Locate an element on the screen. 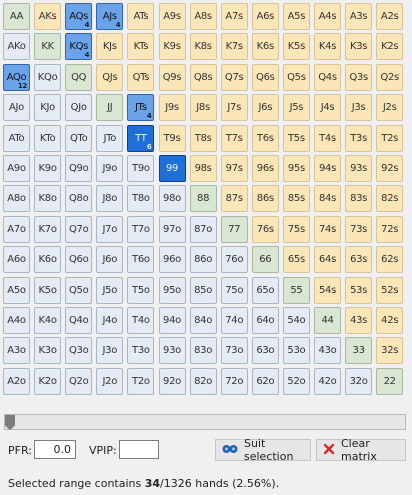  hand-cell-72o: 72o is located at coordinates (234, 381).